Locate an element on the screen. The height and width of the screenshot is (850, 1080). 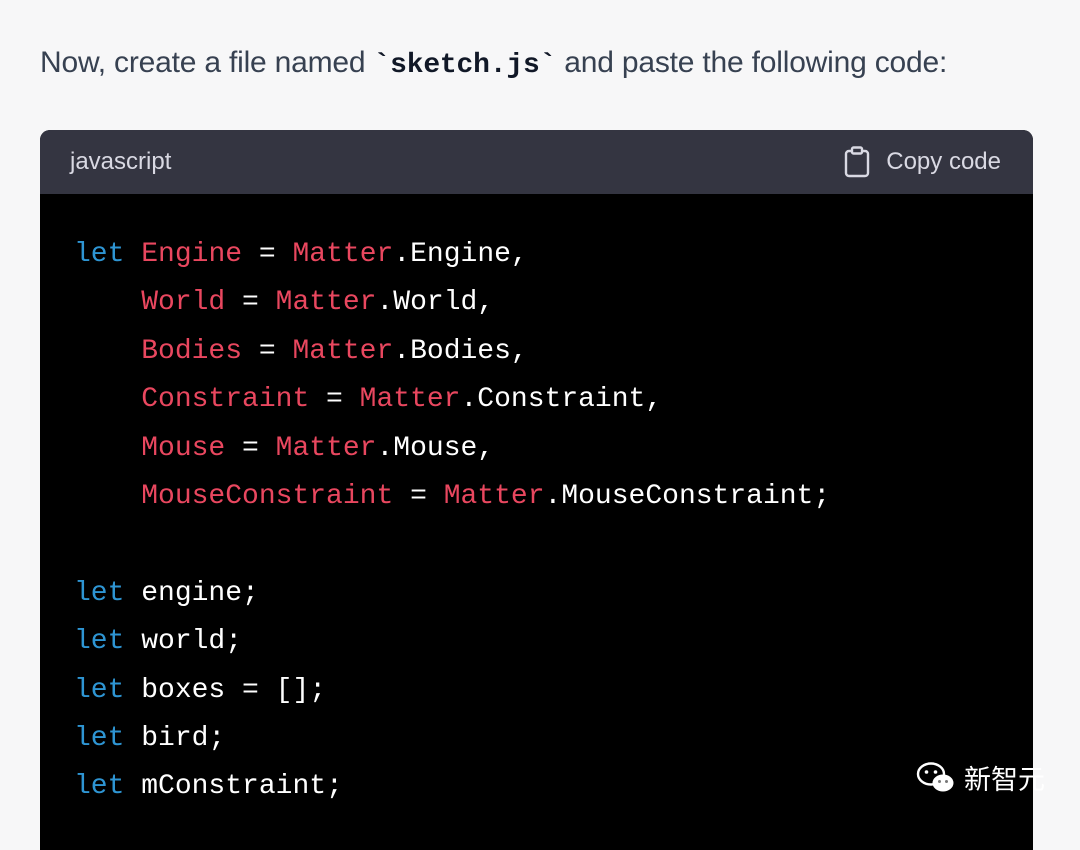
code-token: .Mouse, is located at coordinates (435, 448).